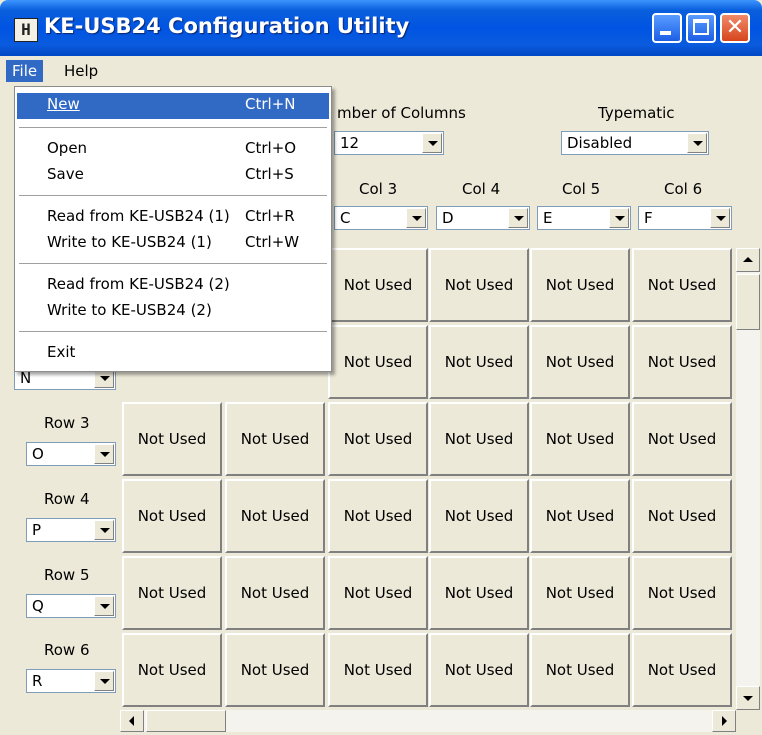 This screenshot has height=735, width=762. I want to click on menu-item-label: Read from KE-USB24 (2), so click(138, 284).